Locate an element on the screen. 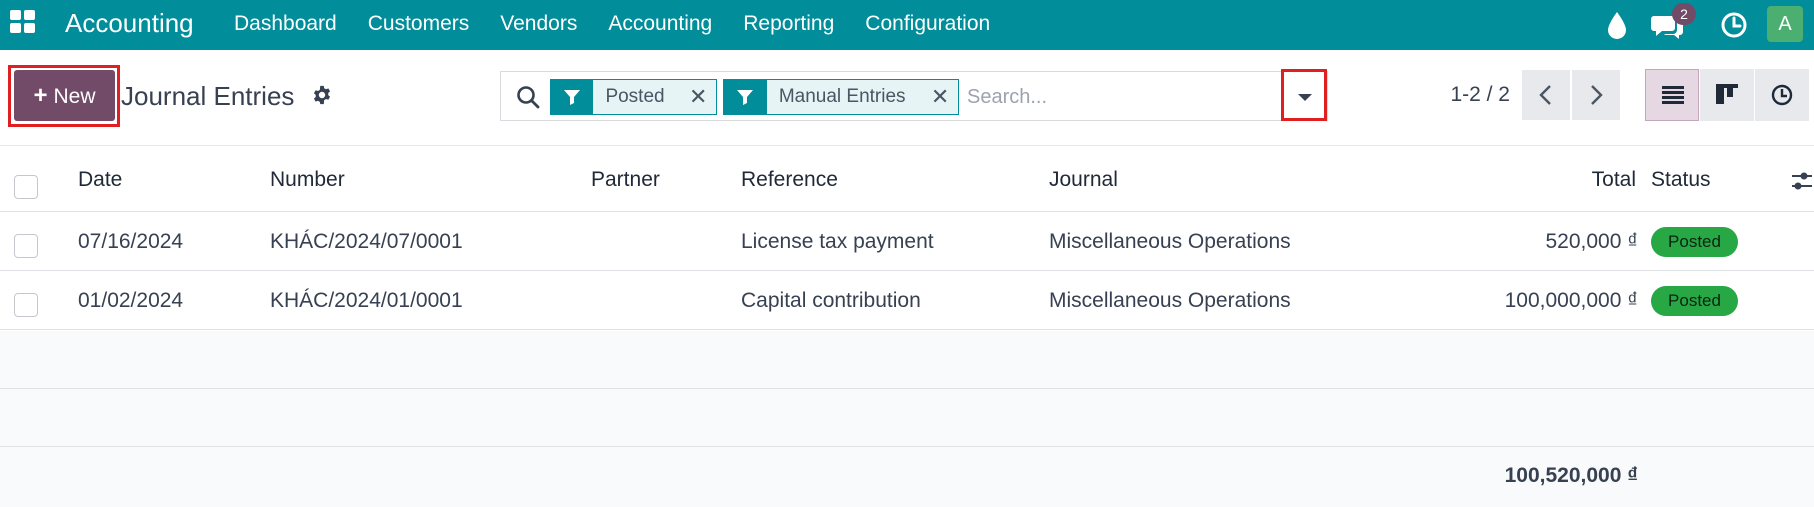  facet-label: Manual Entries is located at coordinates (842, 96).